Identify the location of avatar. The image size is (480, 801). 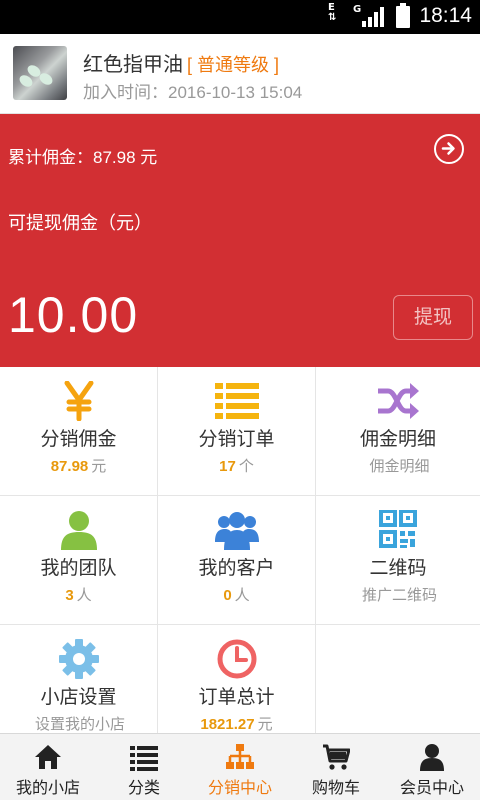
(40, 73).